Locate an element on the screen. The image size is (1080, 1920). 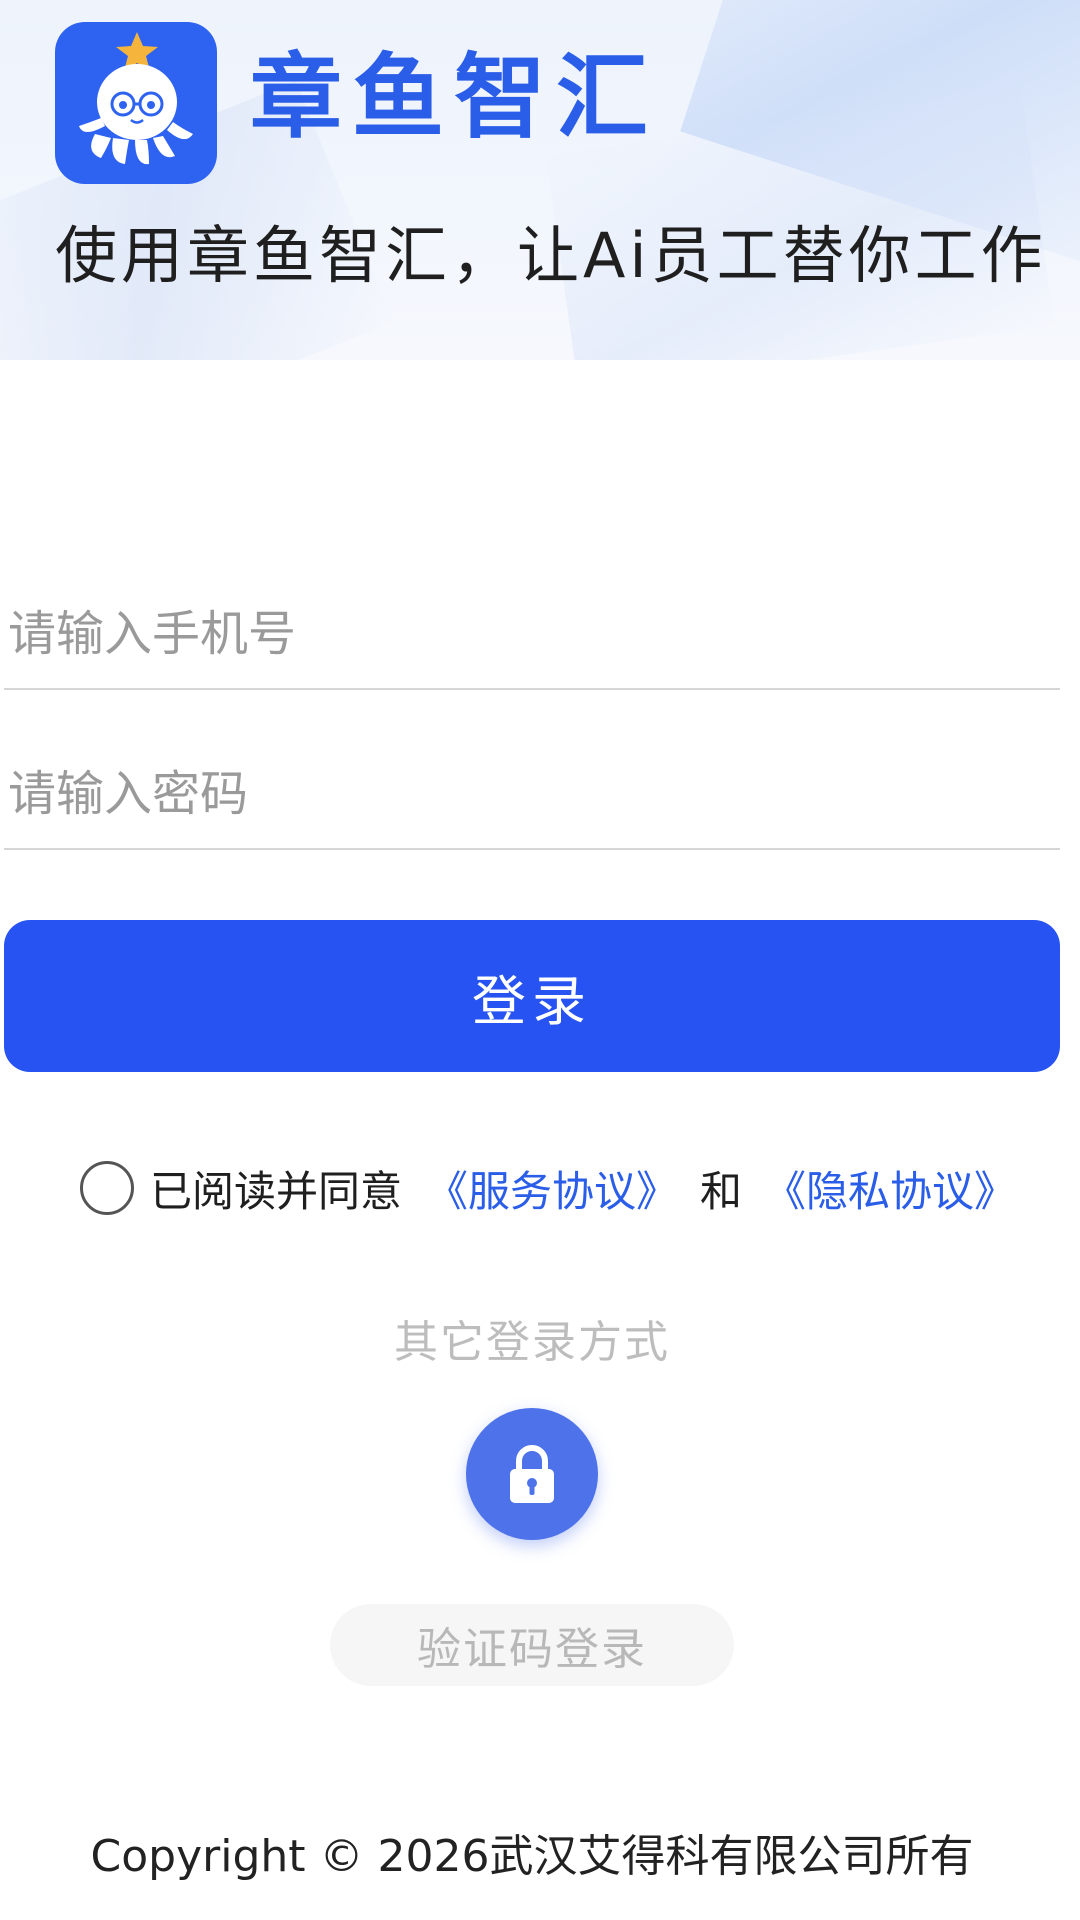
lock-icon is located at coordinates (532, 1474).